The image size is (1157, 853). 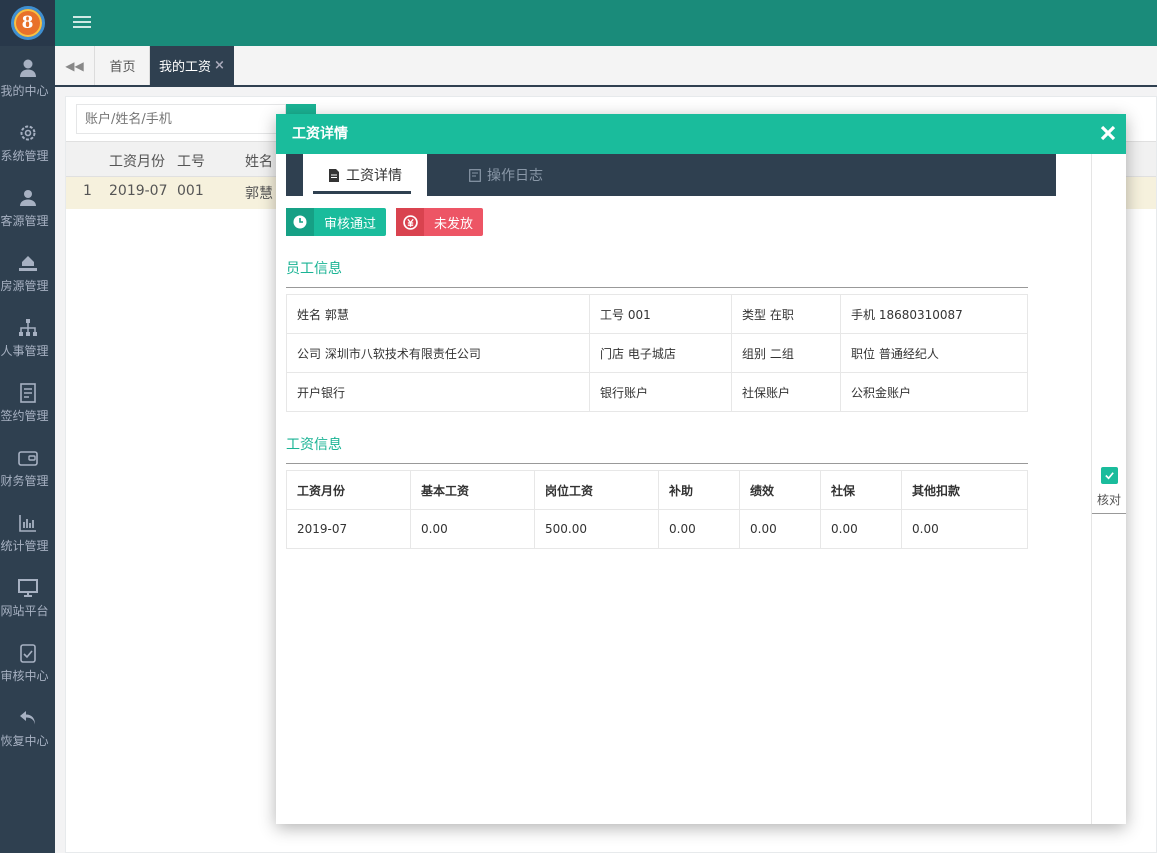 I want to click on column-header: 社保, so click(x=861, y=490).